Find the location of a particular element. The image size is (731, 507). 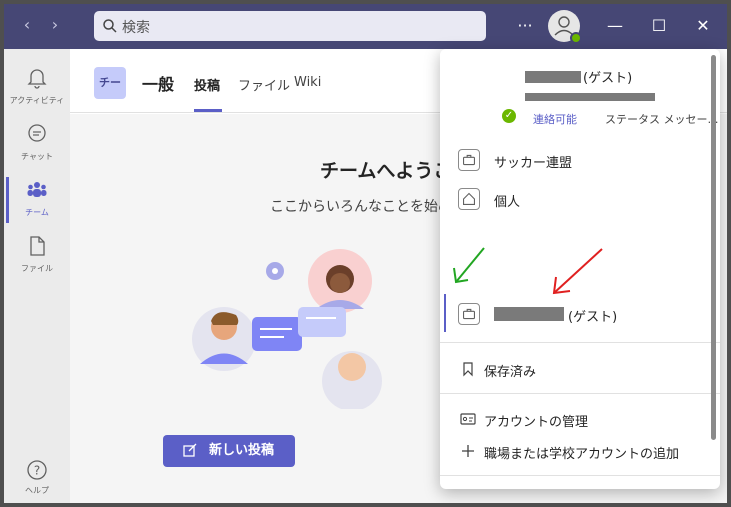

add-account-label: 職場または学校アカウントの追加 is located at coordinates (582, 454).